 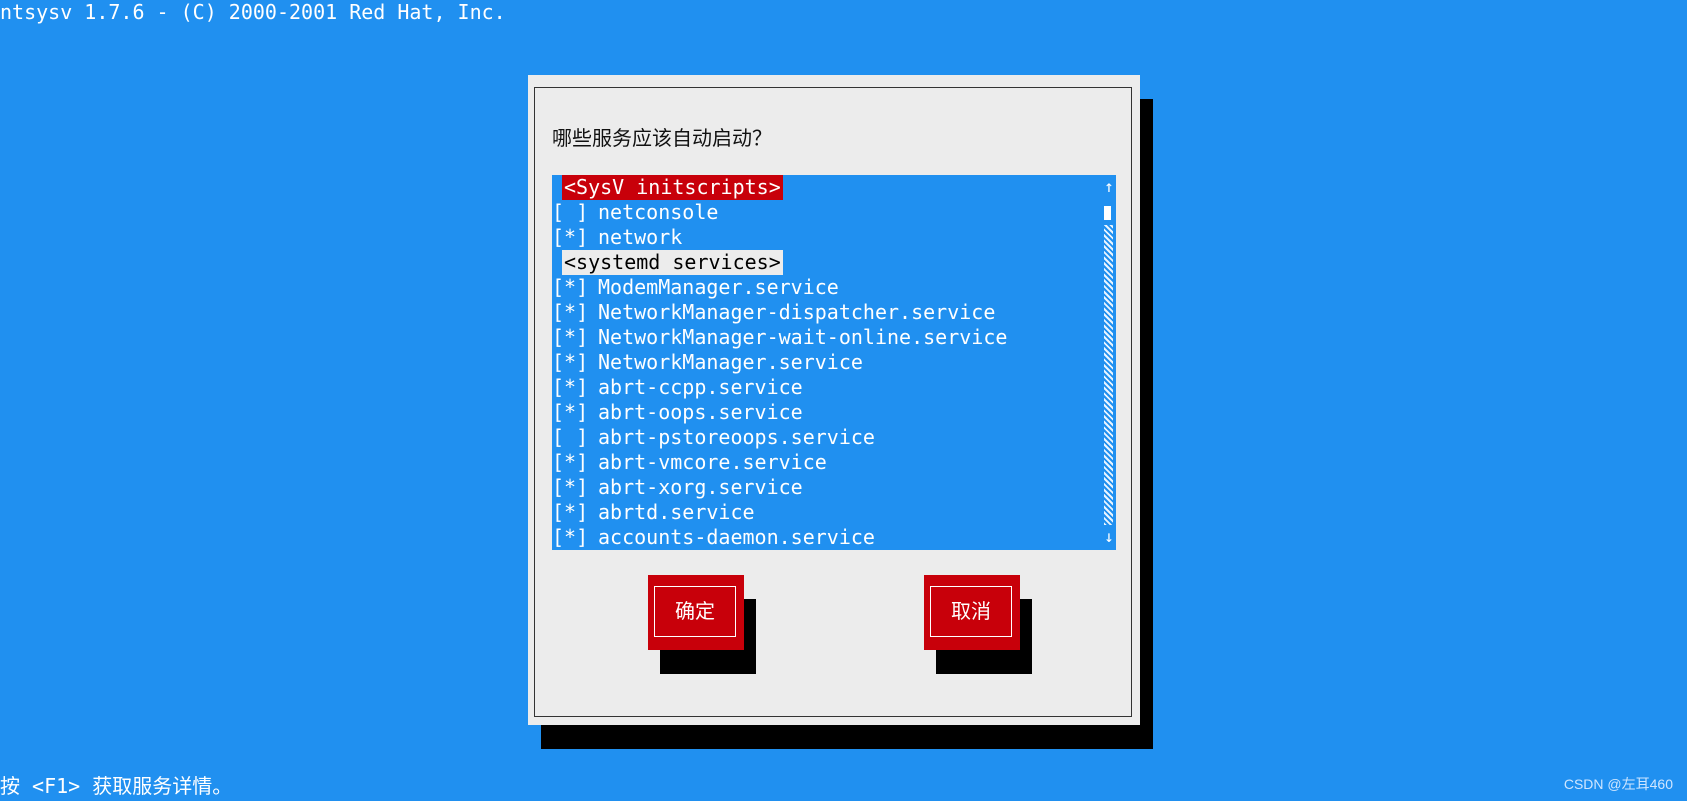 I want to click on service-list-item: [*] abrt-vmcore.service, so click(x=689, y=462).